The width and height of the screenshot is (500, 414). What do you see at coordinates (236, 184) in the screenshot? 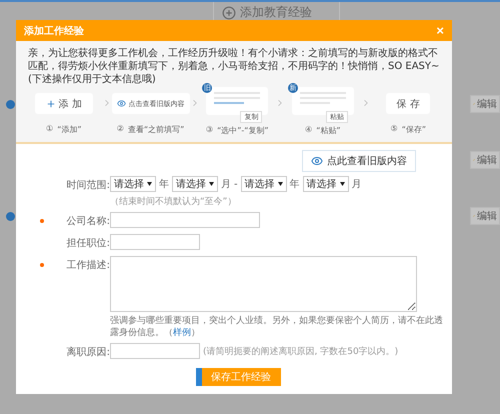
I see `unit-label: -` at bounding box center [236, 184].